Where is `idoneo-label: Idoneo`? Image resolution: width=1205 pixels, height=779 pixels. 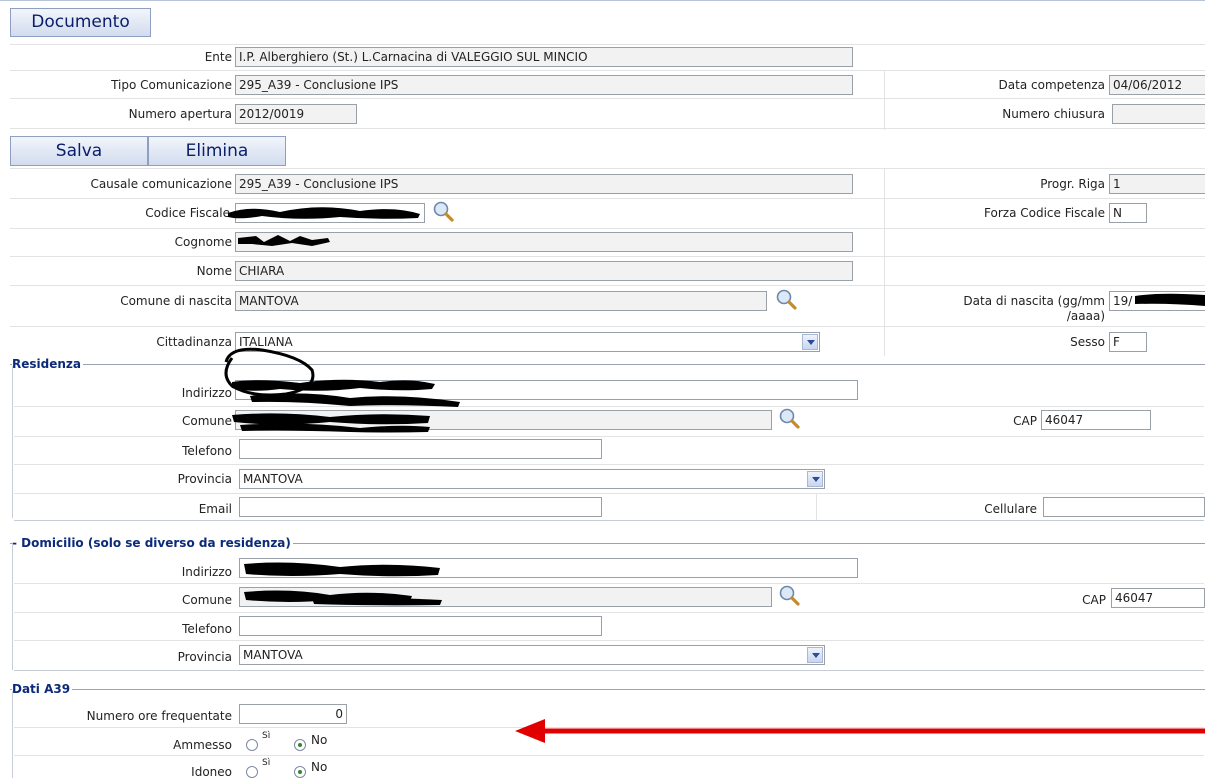 idoneo-label: Idoneo is located at coordinates (211, 772).